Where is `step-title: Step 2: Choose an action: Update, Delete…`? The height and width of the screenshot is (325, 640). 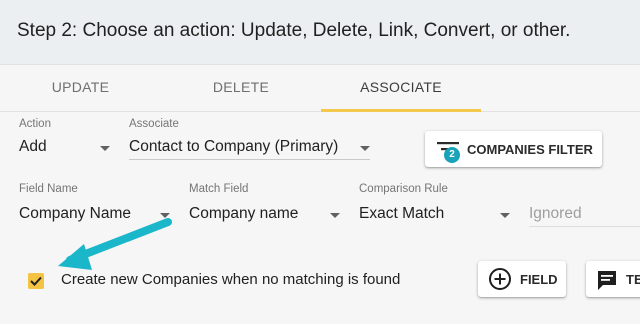 step-title: Step 2: Choose an action: Update, Delete… is located at coordinates (294, 30).